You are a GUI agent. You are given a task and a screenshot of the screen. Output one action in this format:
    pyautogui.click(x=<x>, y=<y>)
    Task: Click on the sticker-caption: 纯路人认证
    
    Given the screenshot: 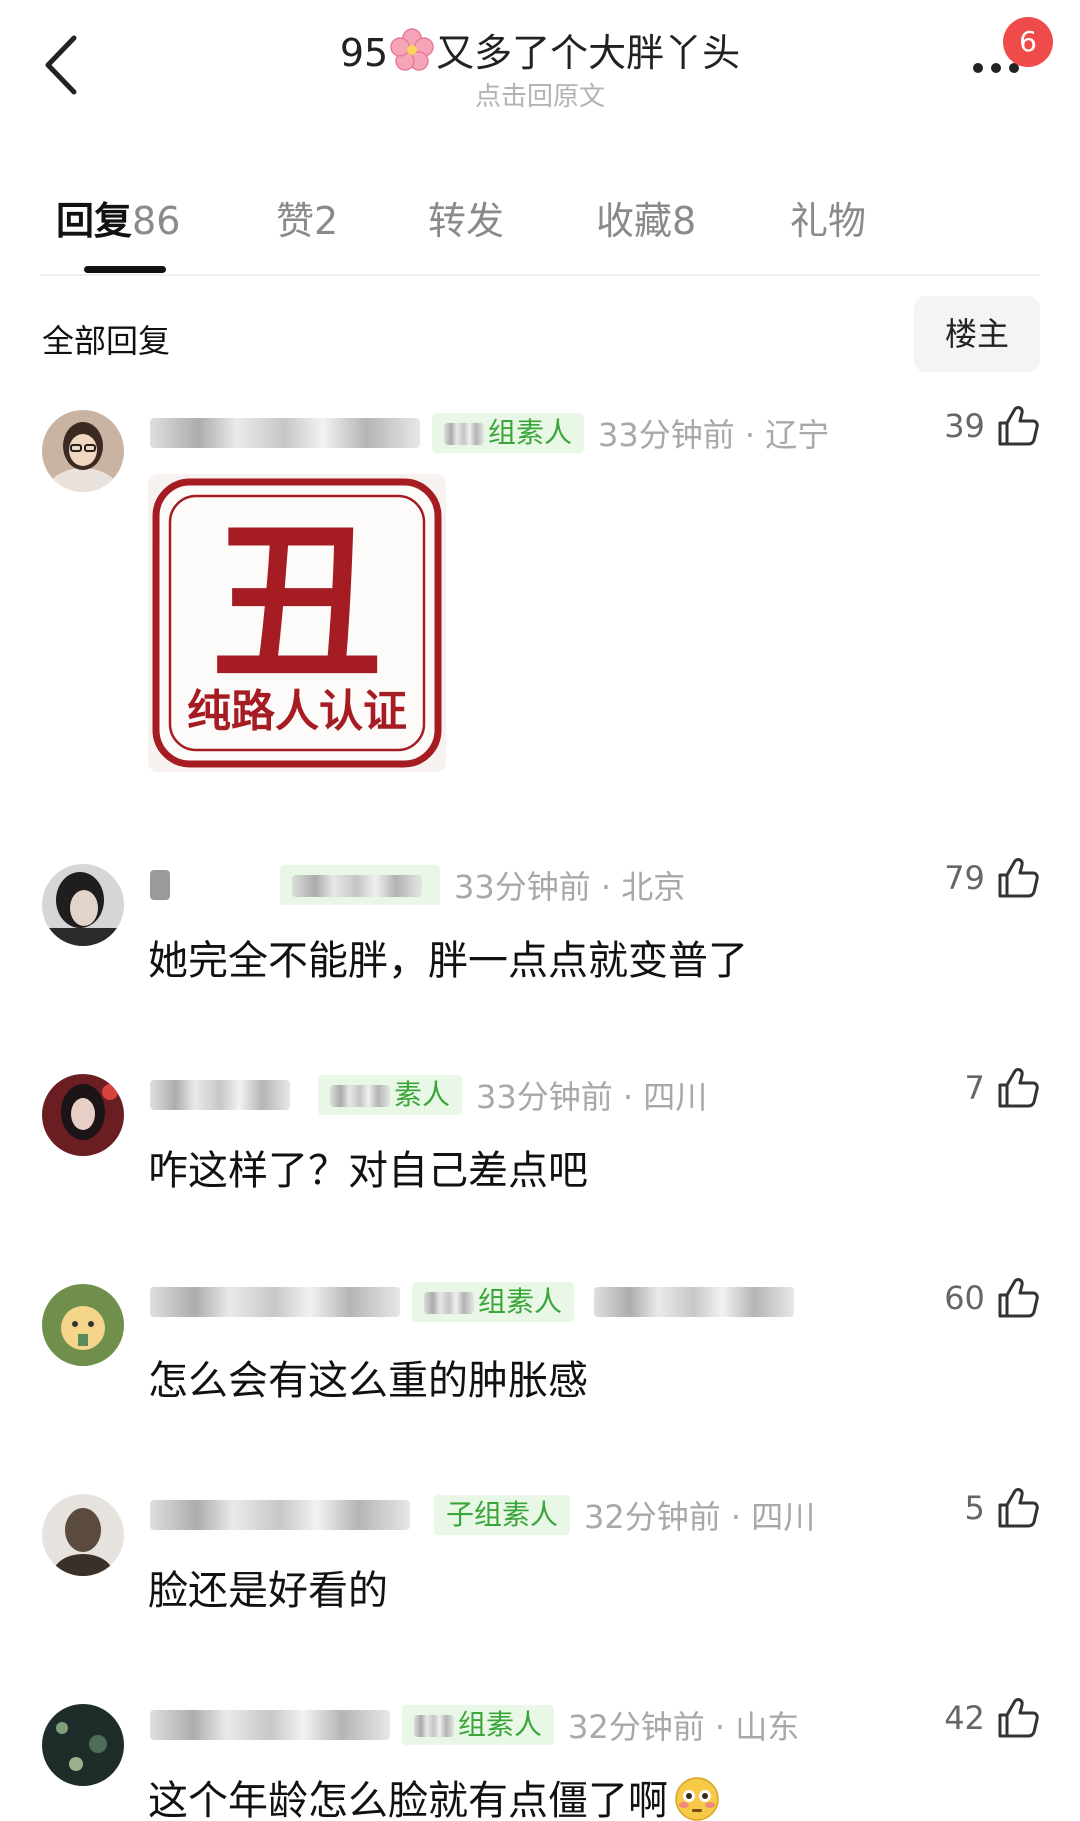 What is the action you would take?
    pyautogui.click(x=297, y=711)
    